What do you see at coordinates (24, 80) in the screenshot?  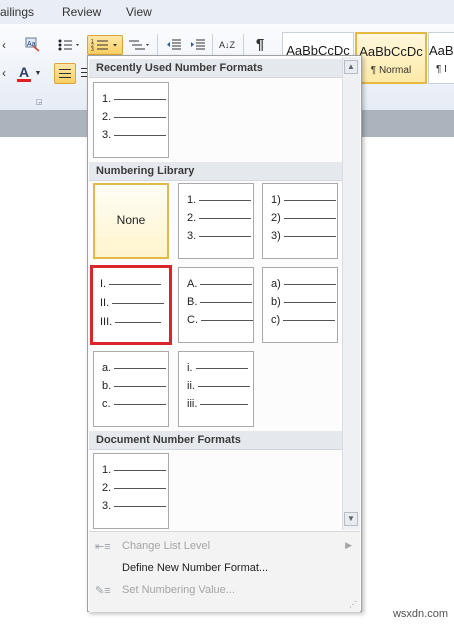 I see `font-color-swatch` at bounding box center [24, 80].